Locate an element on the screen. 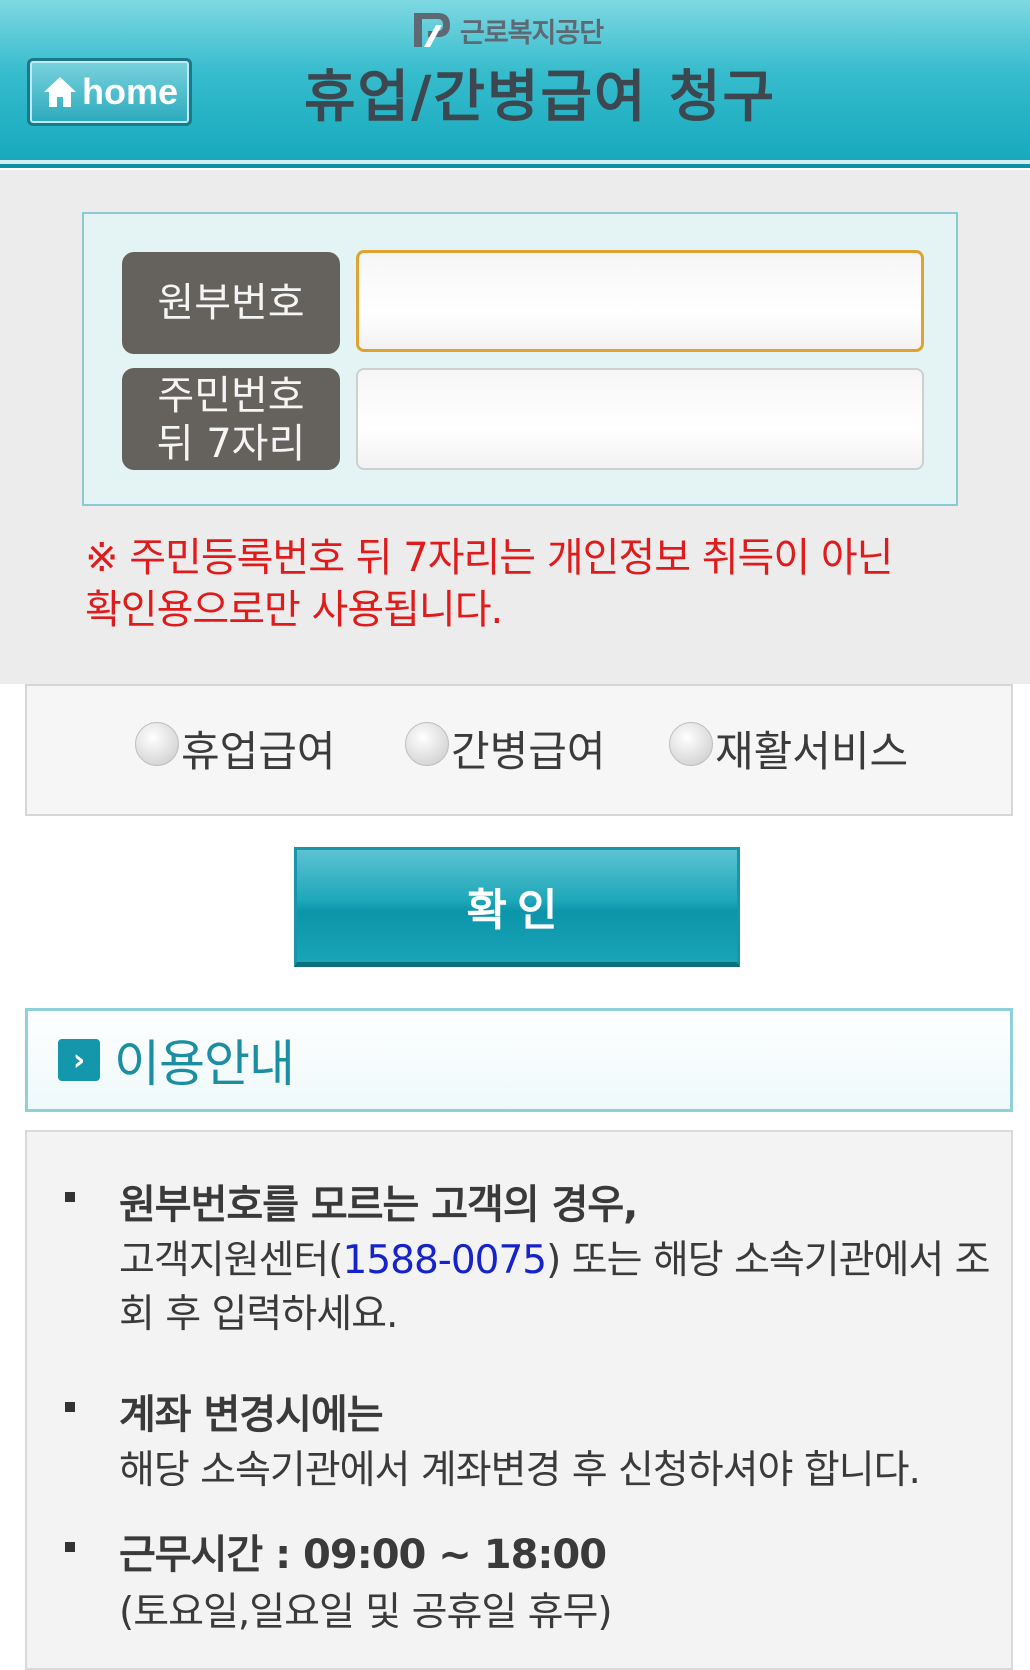 Image resolution: width=1030 pixels, height=1670 pixels. agency-logo: 근로복지공단 is located at coordinates (508, 30).